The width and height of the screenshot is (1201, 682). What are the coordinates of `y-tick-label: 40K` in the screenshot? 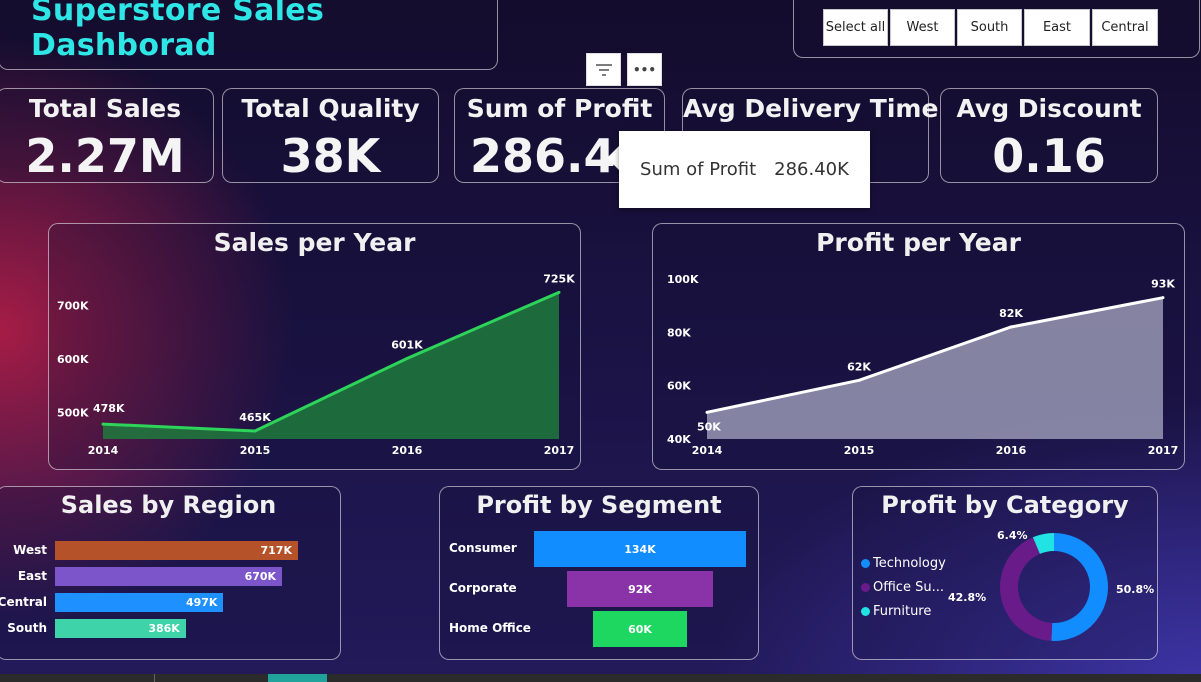 It's located at (679, 439).